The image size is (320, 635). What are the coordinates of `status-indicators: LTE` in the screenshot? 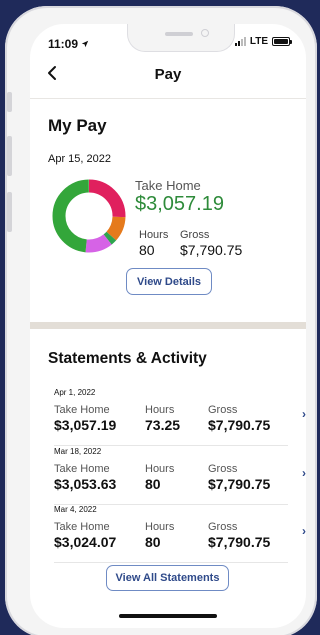 It's located at (263, 41).